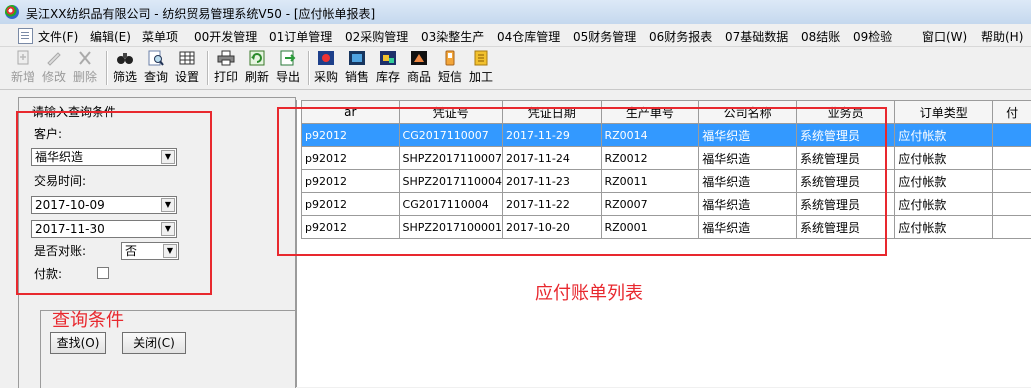 The width and height of the screenshot is (1031, 388). What do you see at coordinates (388, 58) in the screenshot?
I see `stock-icon` at bounding box center [388, 58].